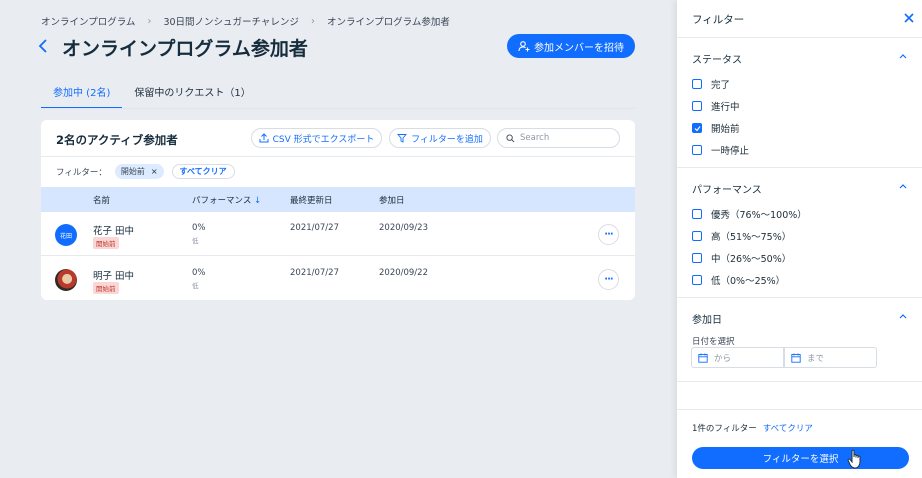 This screenshot has width=922, height=478. I want to click on filter-count: 1件のフィルター すべてクリア, so click(752, 428).